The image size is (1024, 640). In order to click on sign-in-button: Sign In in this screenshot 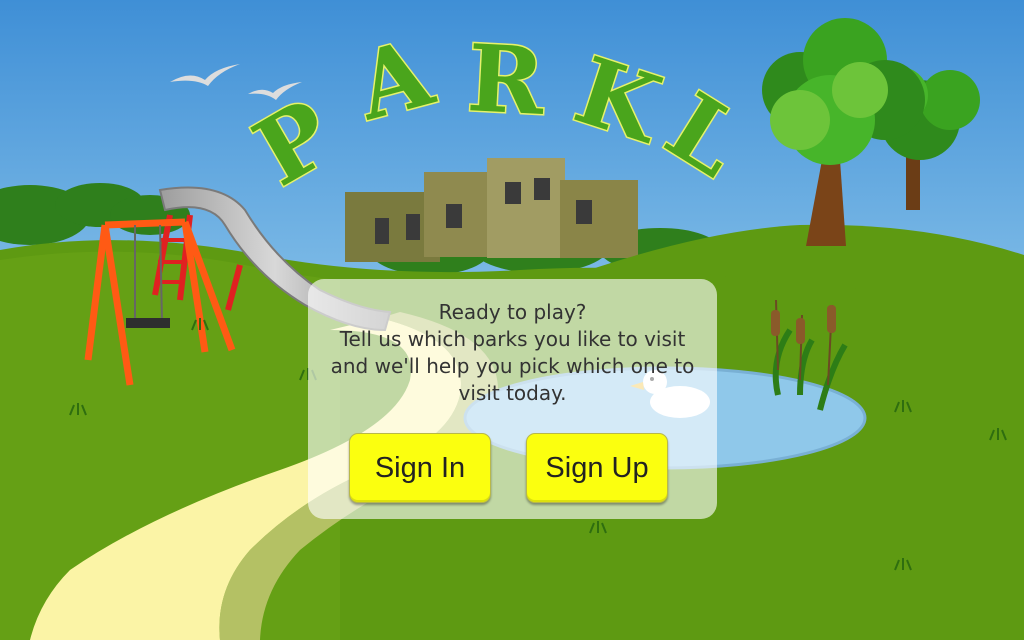, I will do `click(420, 468)`.